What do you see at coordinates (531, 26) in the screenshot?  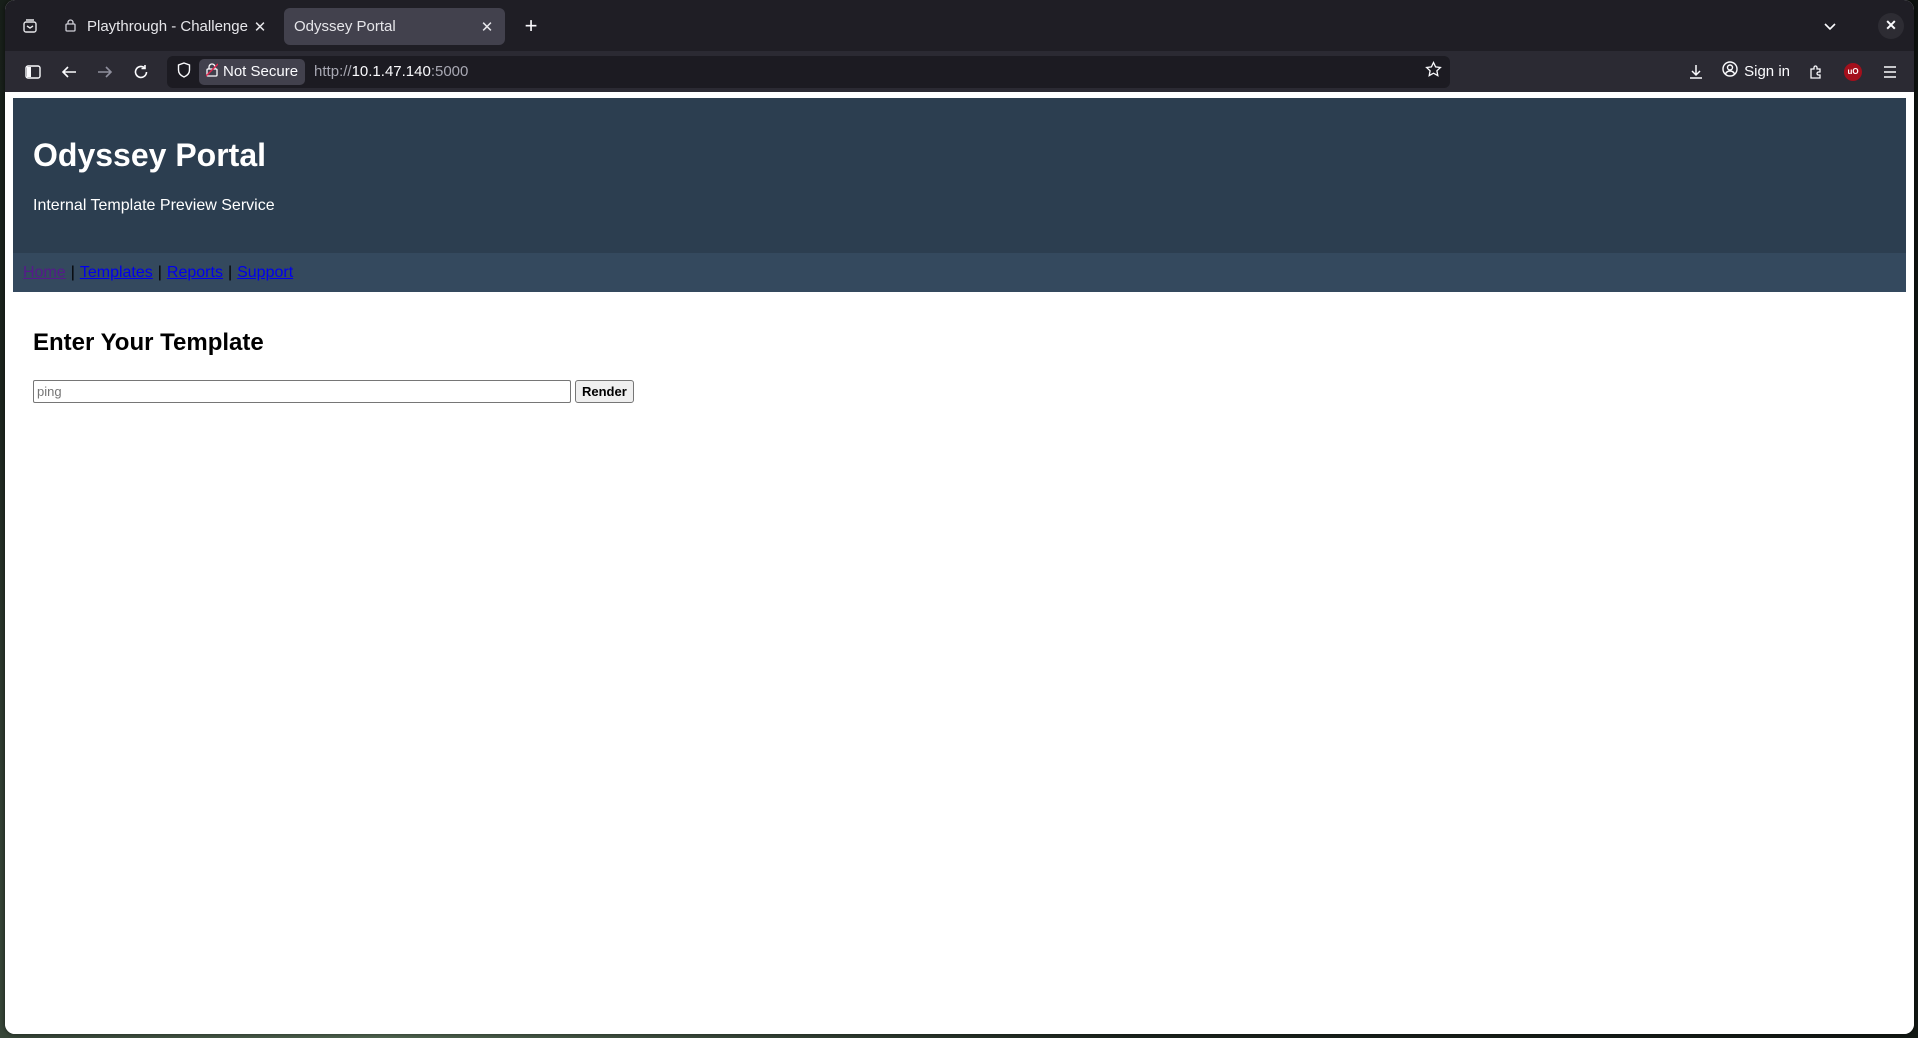 I see `new-tab-button: +` at bounding box center [531, 26].